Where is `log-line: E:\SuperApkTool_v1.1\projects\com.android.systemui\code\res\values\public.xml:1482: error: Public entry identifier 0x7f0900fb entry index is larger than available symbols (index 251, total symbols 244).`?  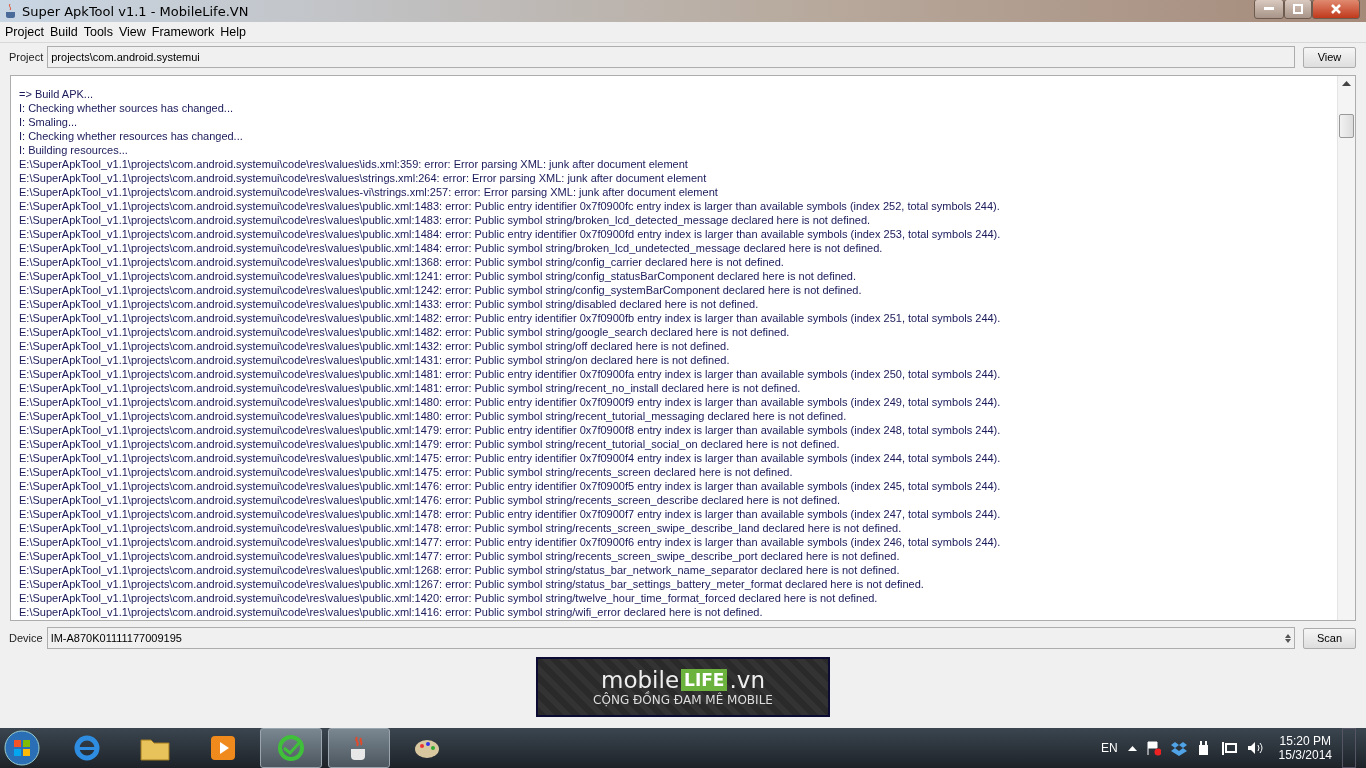 log-line: E:\SuperApkTool_v1.1\projects\com.android.systemui\code\res\values\public.xml:1482: error: Public entry identifier 0x7f0900fb entry index is larger than available symbols (index 251, total symbols 244). is located at coordinates (510, 318).